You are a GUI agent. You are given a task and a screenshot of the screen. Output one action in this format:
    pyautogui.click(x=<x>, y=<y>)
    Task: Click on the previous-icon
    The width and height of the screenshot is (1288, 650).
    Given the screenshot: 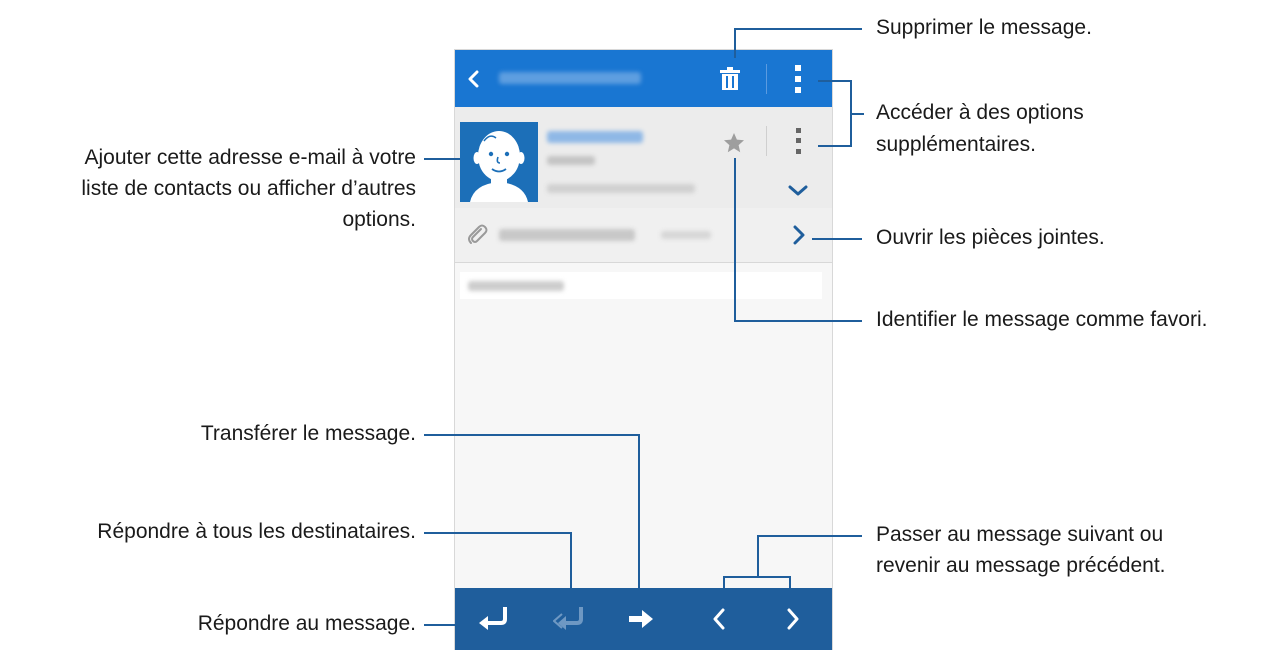 What is the action you would take?
    pyautogui.click(x=719, y=619)
    